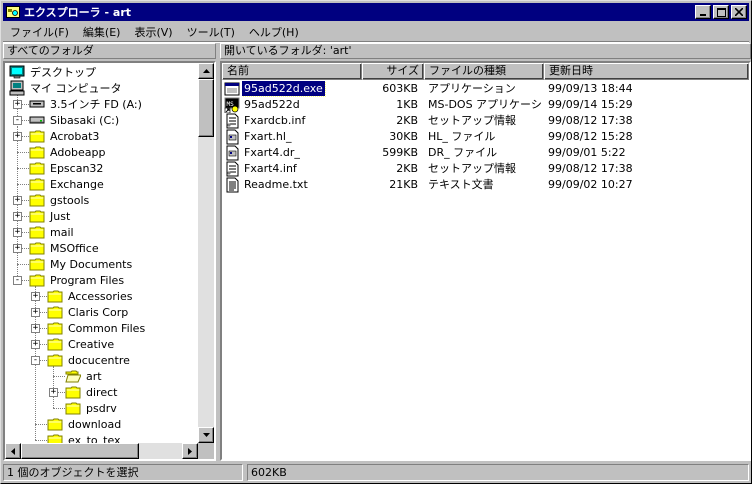 This screenshot has height=484, width=752. What do you see at coordinates (590, 88) in the screenshot?
I see `file-date: 99/09/13 18:44` at bounding box center [590, 88].